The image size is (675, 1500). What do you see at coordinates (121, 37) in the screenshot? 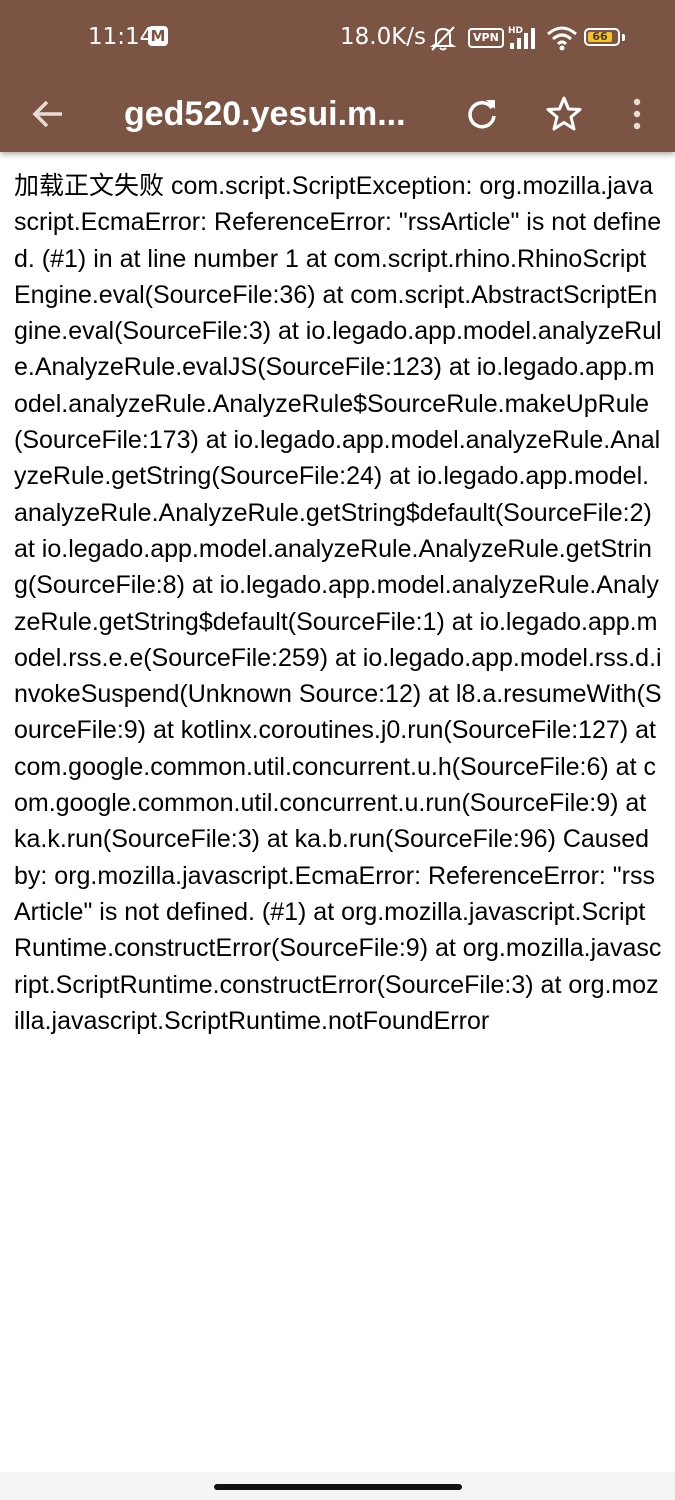
I see `status-time: 11:14` at bounding box center [121, 37].